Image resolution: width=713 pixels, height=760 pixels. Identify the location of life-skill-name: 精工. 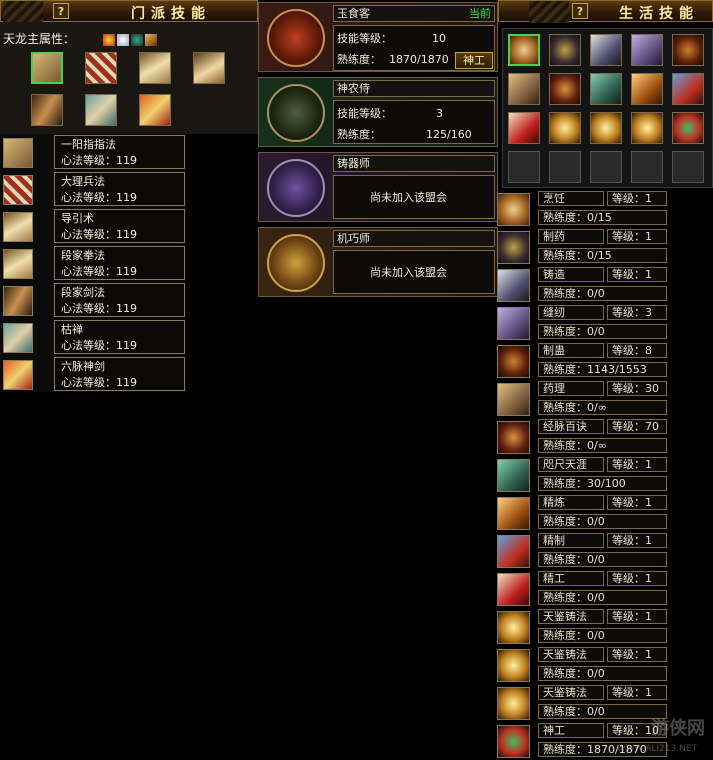
(554, 578).